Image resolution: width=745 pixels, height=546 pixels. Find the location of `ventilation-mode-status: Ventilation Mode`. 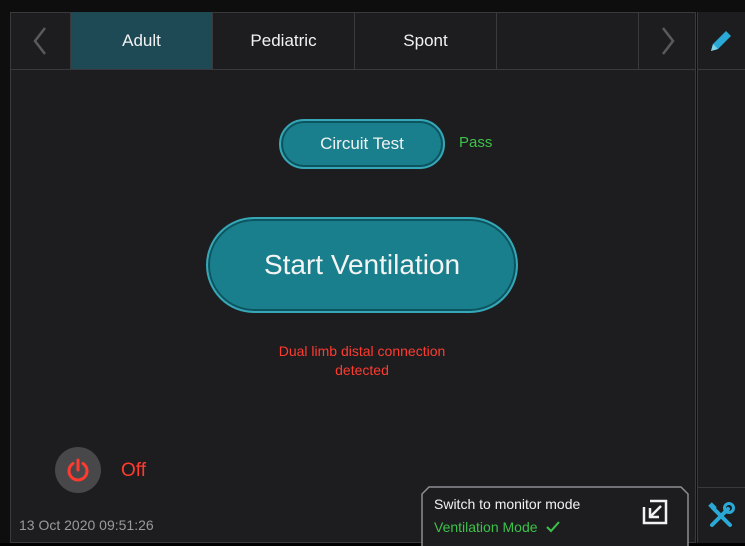

ventilation-mode-status: Ventilation Mode is located at coordinates (497, 527).